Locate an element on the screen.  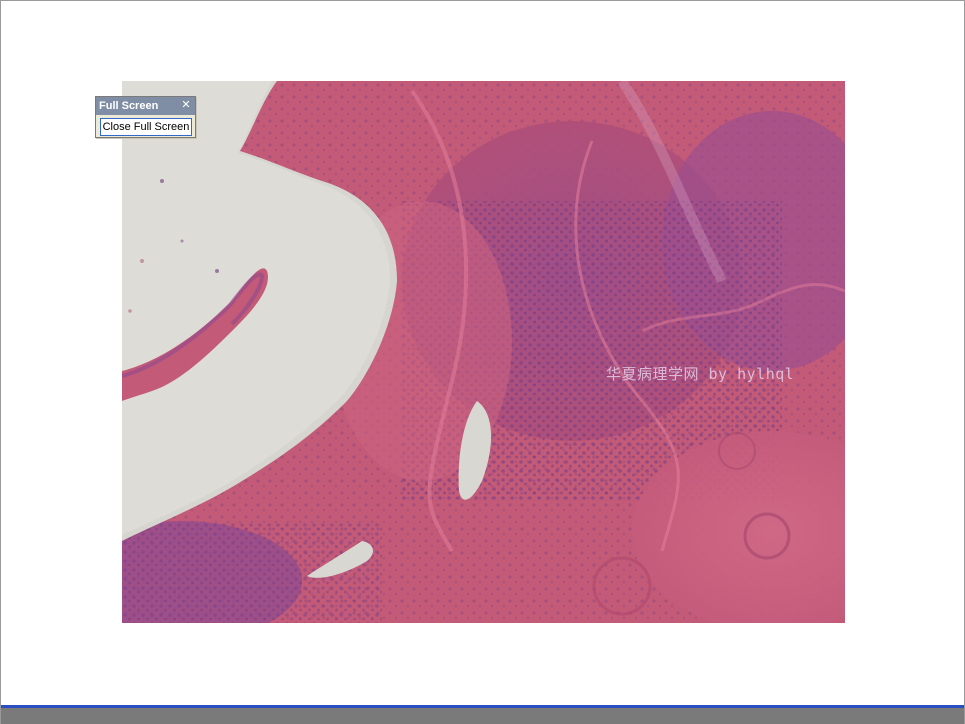
image-watermark: 华夏病理学网 by hylhql is located at coordinates (700, 374).